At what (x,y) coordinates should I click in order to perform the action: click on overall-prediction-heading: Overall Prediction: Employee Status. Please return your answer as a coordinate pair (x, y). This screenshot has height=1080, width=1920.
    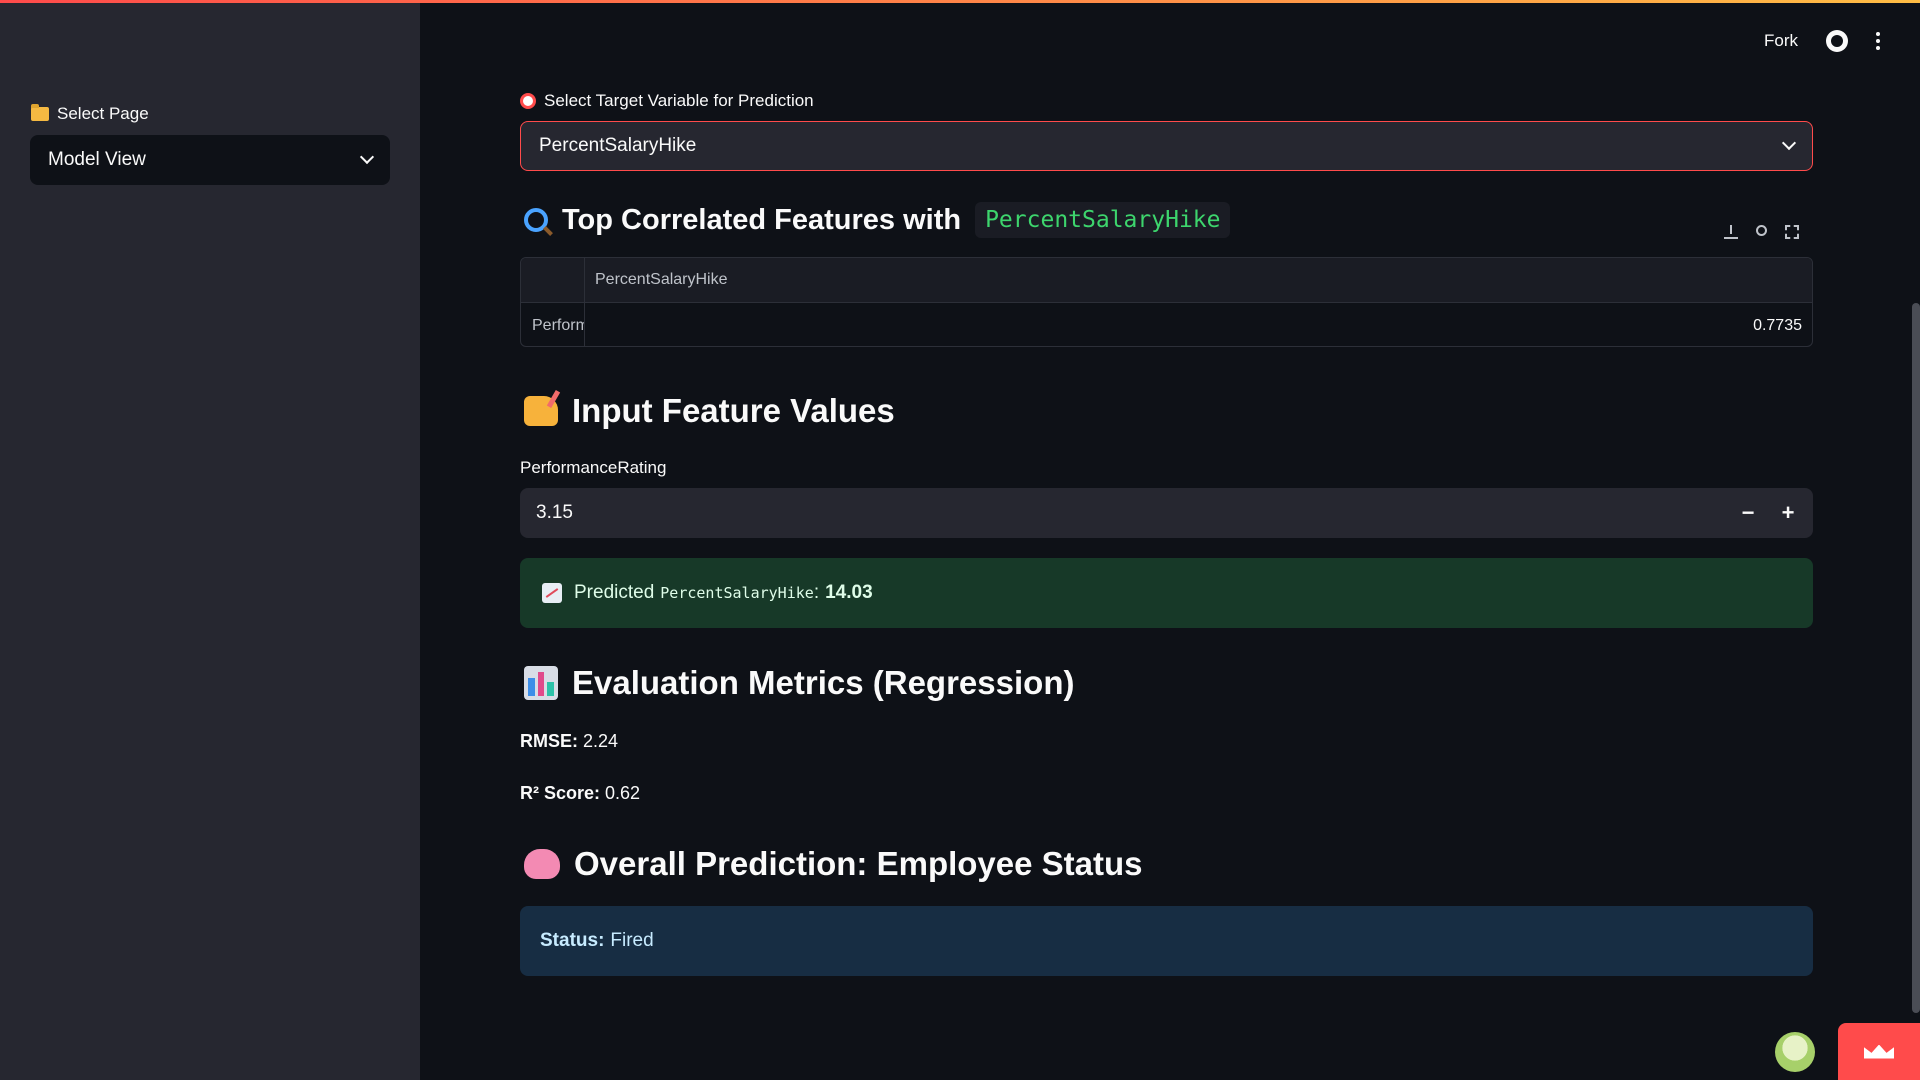
    Looking at the image, I should click on (833, 864).